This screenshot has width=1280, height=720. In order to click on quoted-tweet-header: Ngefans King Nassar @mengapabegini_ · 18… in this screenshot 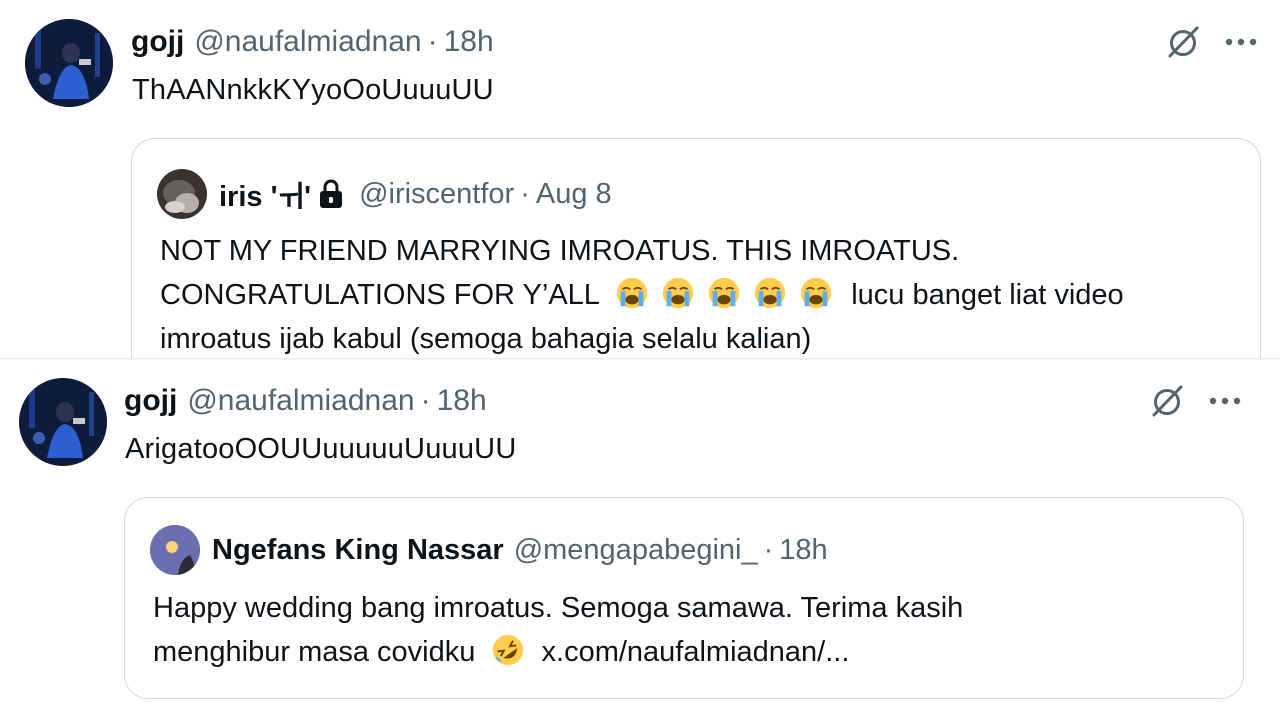, I will do `click(489, 550)`.